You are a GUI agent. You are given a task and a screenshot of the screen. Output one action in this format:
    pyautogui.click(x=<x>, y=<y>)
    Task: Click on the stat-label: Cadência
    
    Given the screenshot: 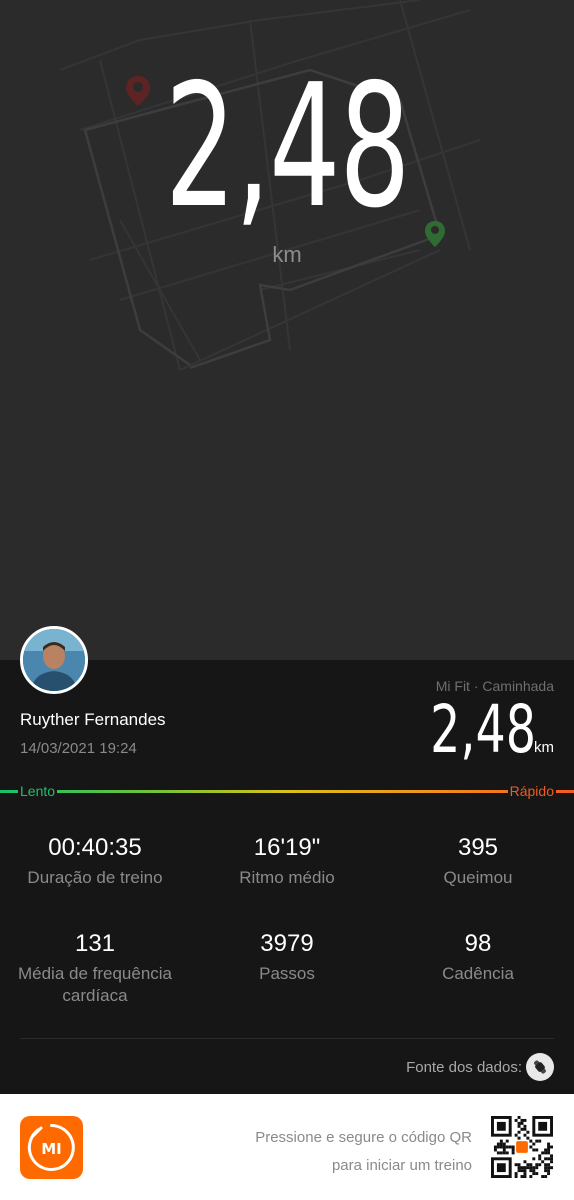 What is the action you would take?
    pyautogui.click(x=478, y=973)
    